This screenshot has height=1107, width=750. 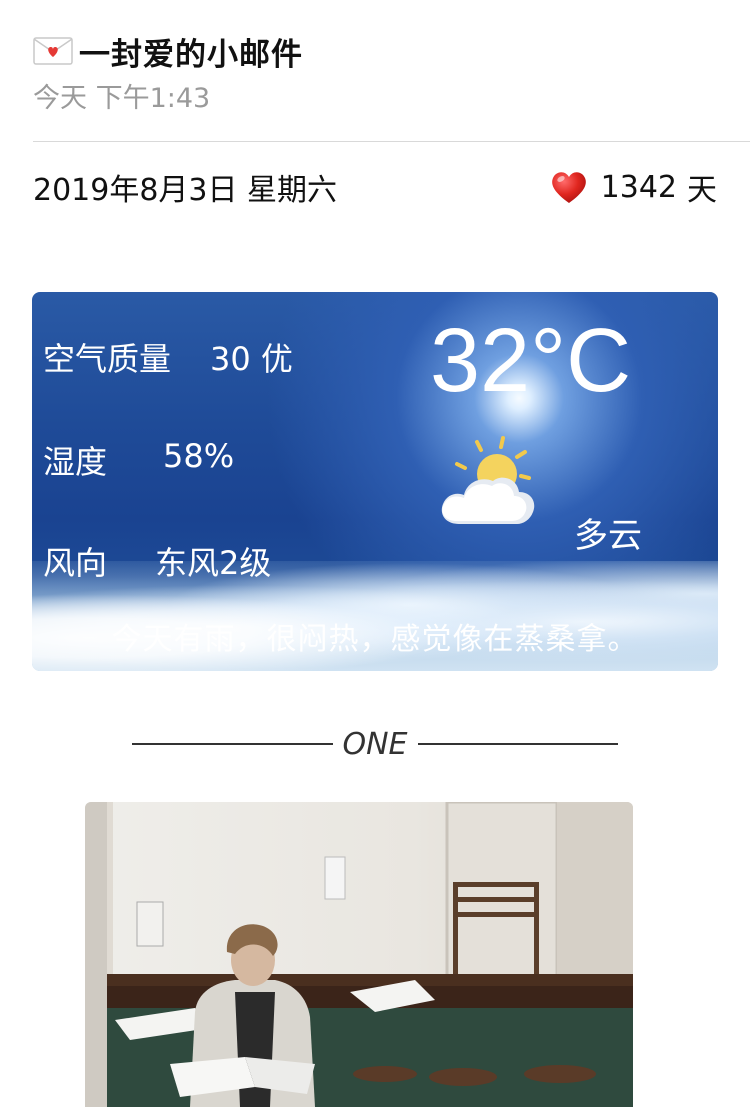 I want to click on mail-title: 一封爱的小邮件, so click(x=191, y=54).